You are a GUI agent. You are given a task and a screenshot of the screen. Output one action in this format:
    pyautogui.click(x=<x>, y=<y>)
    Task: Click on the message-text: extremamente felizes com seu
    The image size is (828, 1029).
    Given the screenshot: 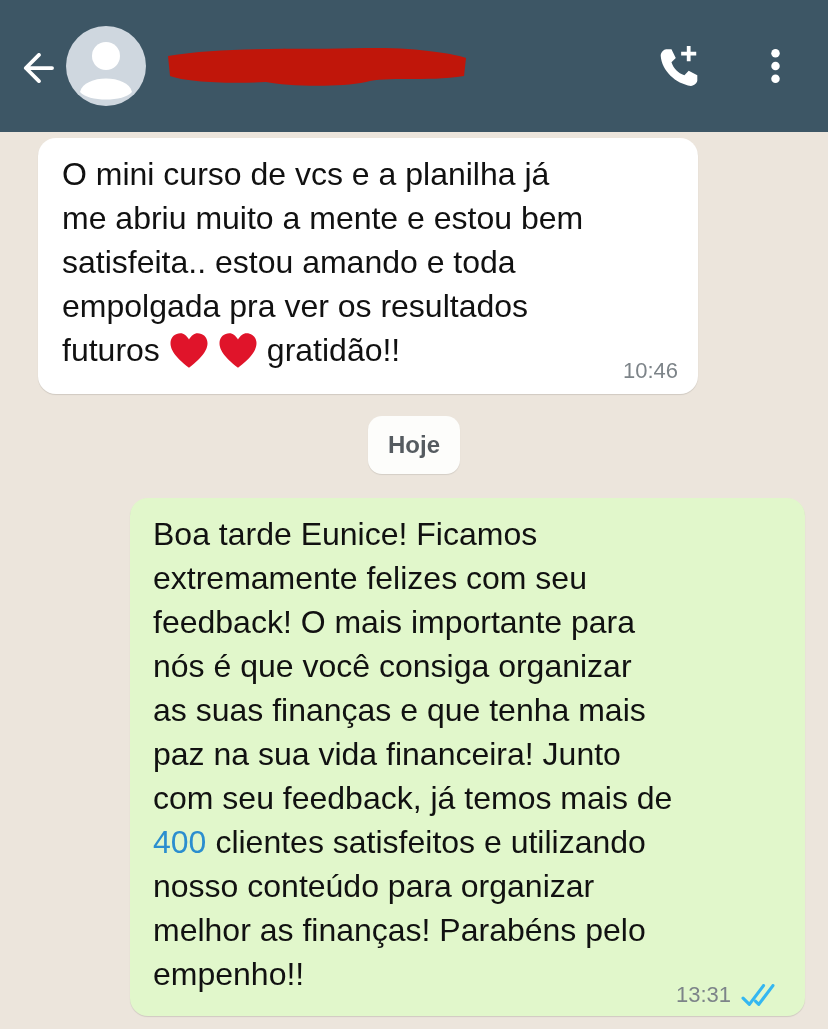 What is the action you would take?
    pyautogui.click(x=370, y=578)
    